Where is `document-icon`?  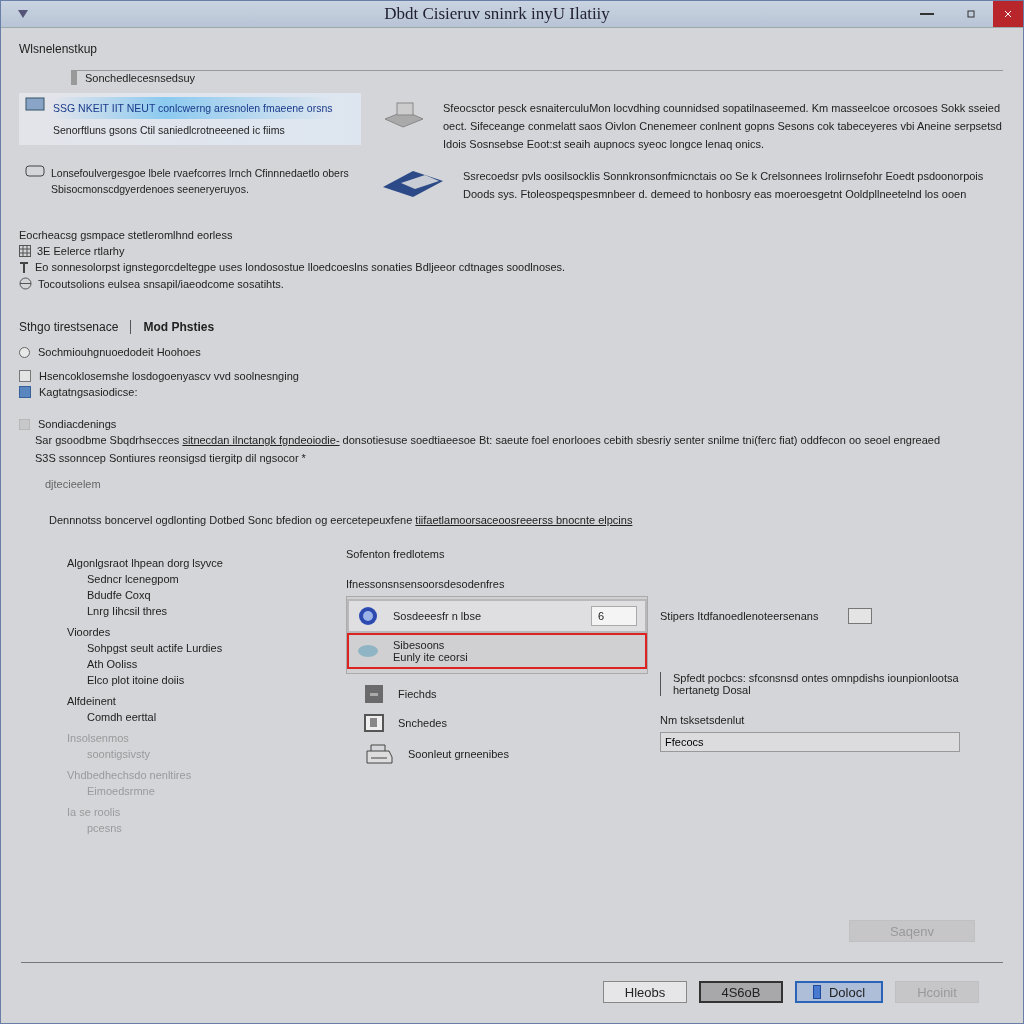
document-icon is located at coordinates (816, 992).